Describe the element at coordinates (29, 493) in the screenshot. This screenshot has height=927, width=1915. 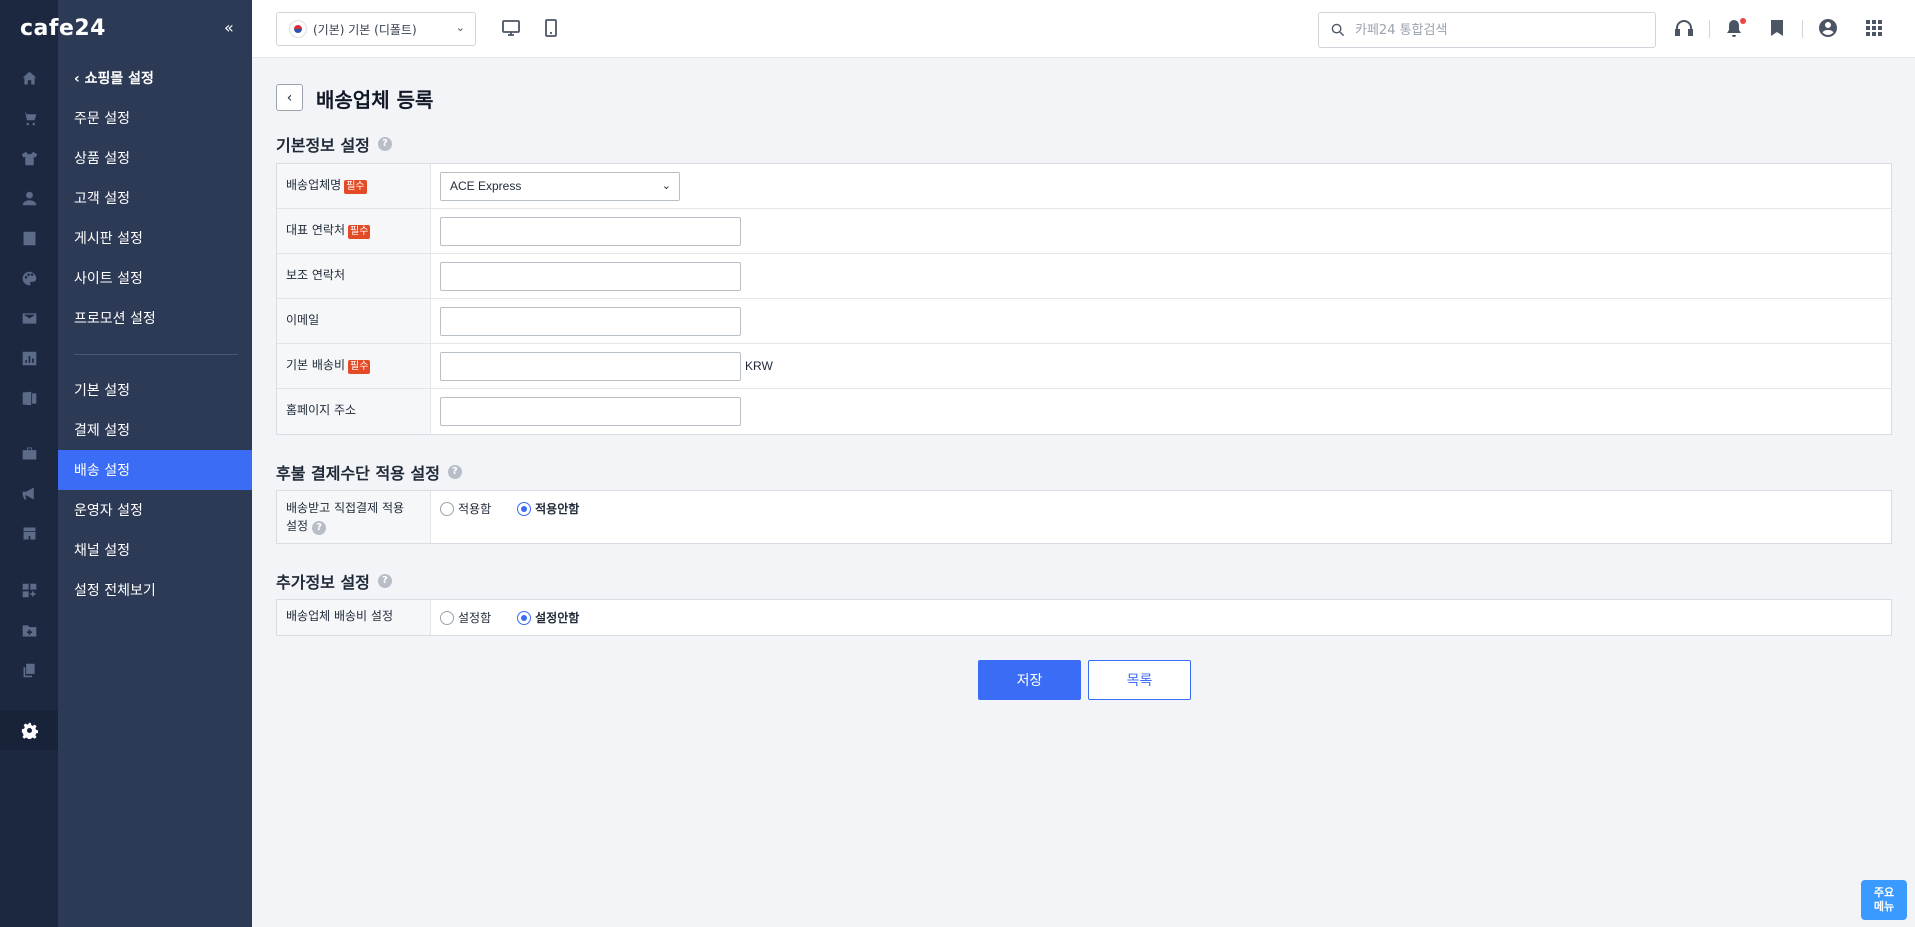
I see `megaphone-icon` at that location.